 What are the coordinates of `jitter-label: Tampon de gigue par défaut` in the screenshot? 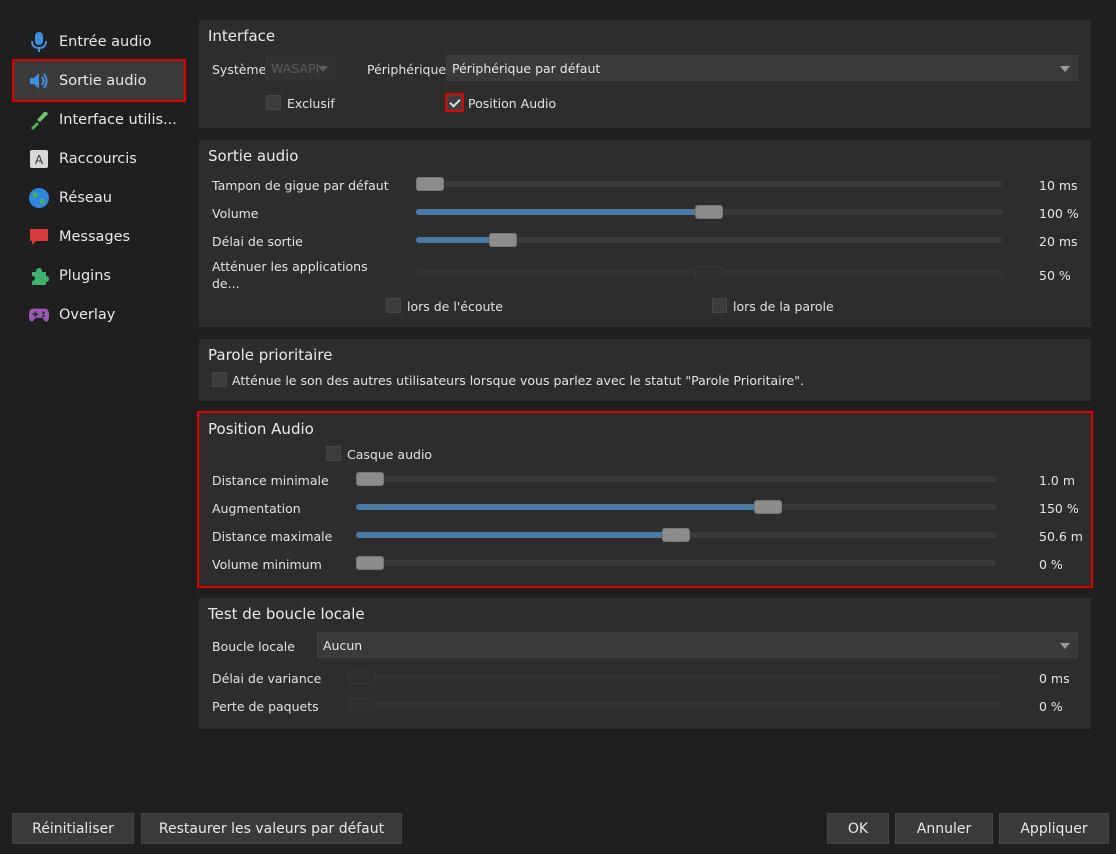 It's located at (300, 185).